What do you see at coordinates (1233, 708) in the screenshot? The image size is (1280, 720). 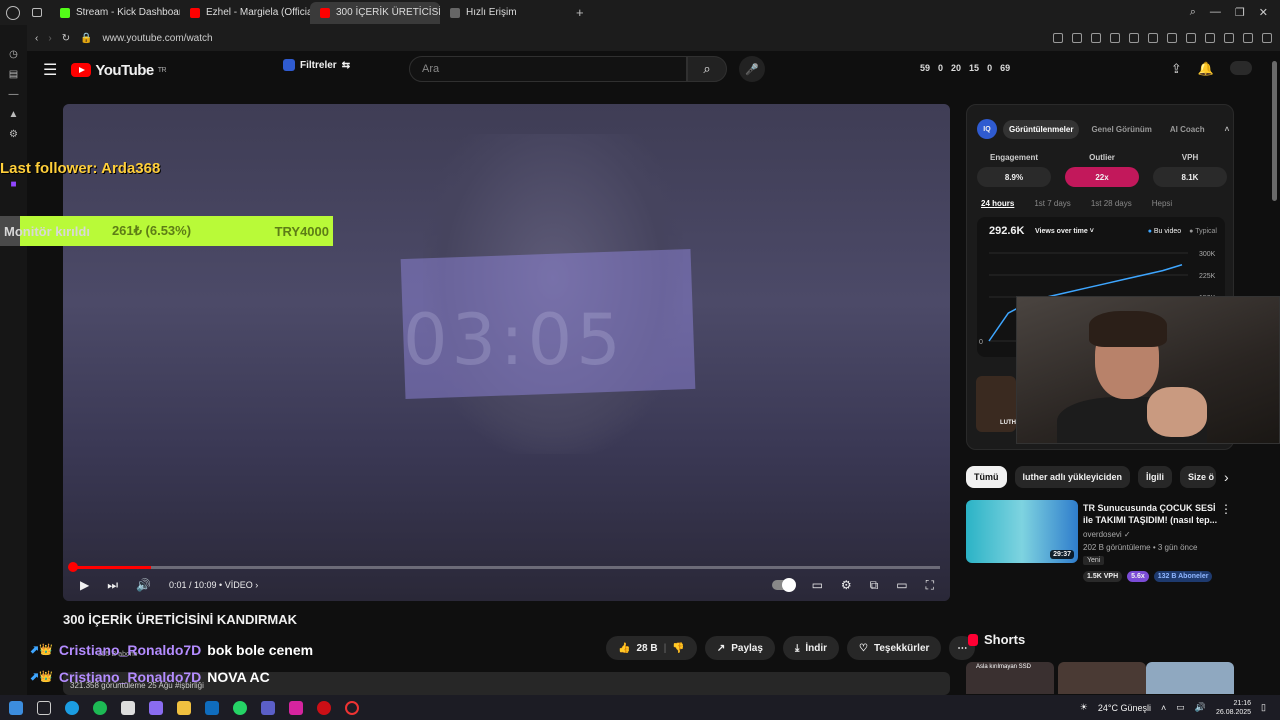 I see `clock: 21:16 26.08.2025` at bounding box center [1233, 708].